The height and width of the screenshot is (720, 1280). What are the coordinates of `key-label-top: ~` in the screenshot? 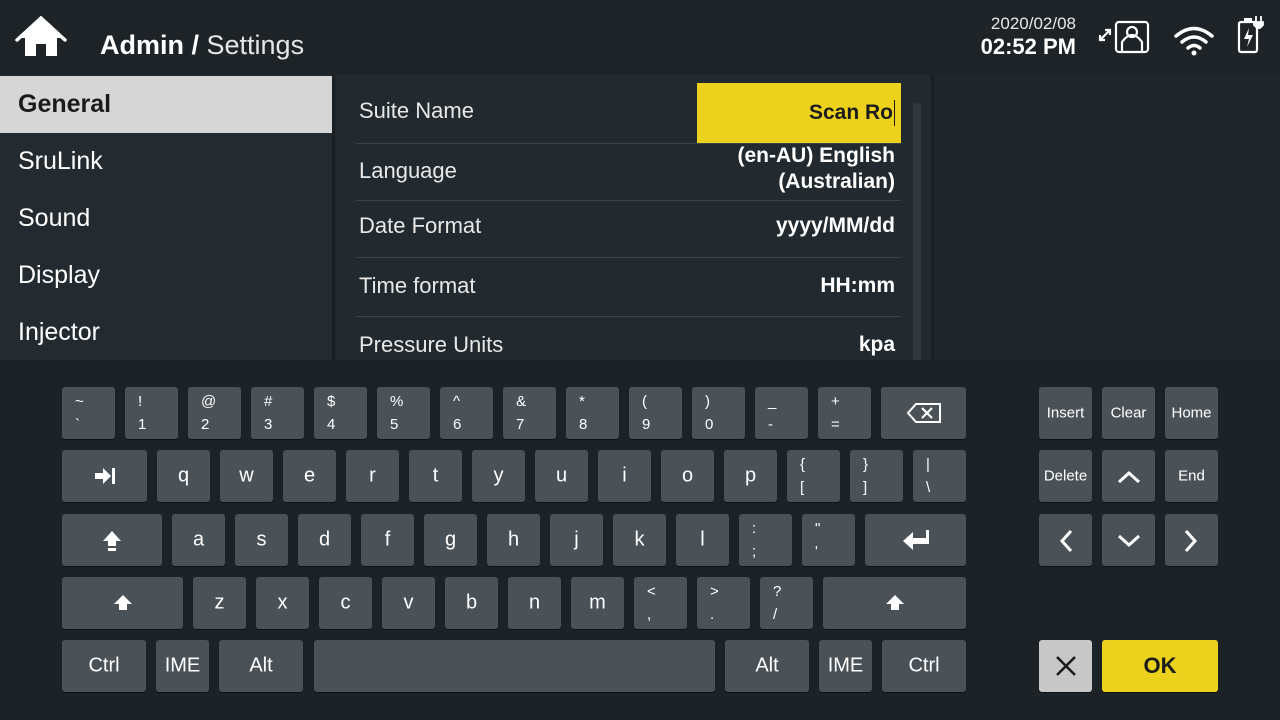 It's located at (79, 401).